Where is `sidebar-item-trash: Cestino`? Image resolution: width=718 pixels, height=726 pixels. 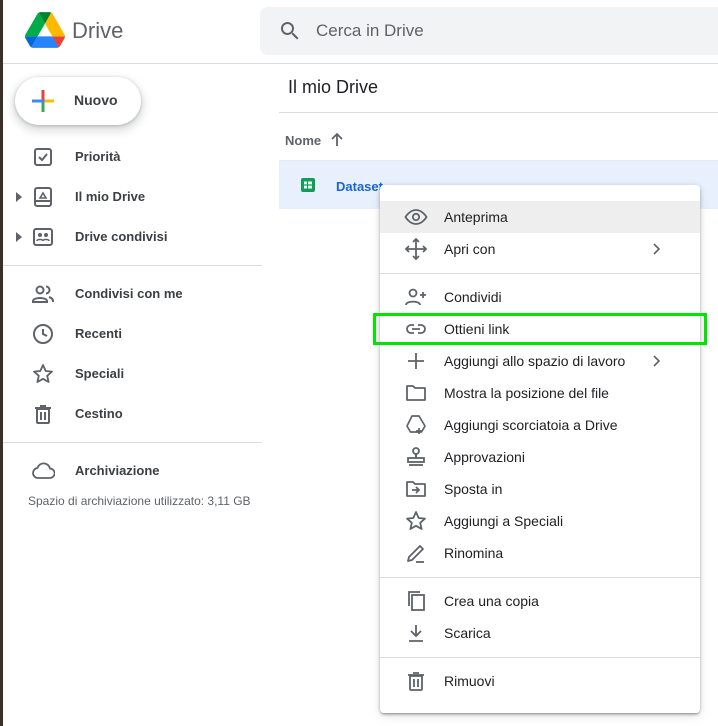
sidebar-item-trash: Cestino is located at coordinates (132, 414).